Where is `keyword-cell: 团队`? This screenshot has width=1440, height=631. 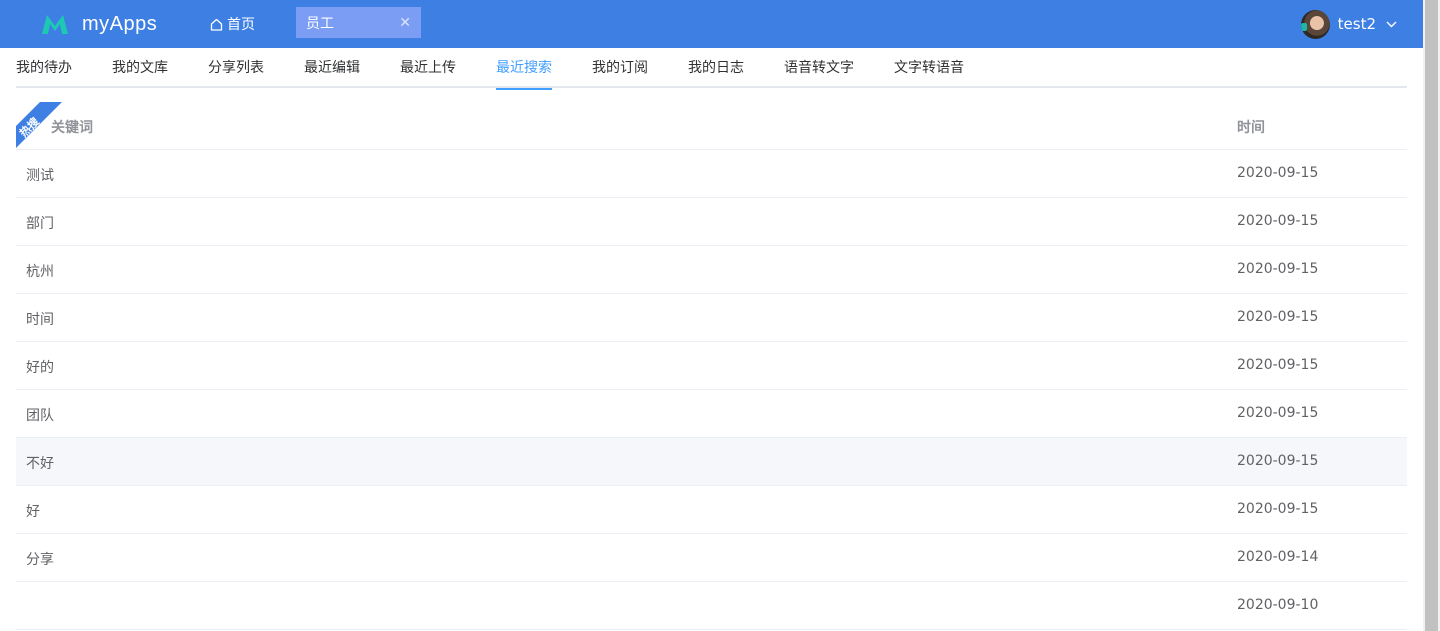
keyword-cell: 团队 is located at coordinates (40, 416).